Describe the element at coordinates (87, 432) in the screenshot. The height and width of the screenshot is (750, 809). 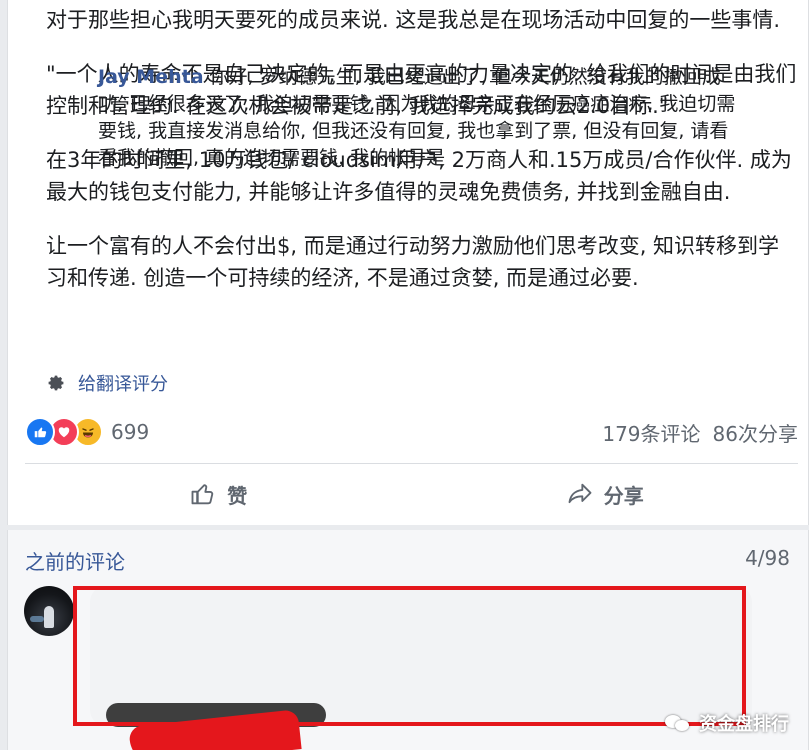
I see `reaction-icons: 699` at that location.